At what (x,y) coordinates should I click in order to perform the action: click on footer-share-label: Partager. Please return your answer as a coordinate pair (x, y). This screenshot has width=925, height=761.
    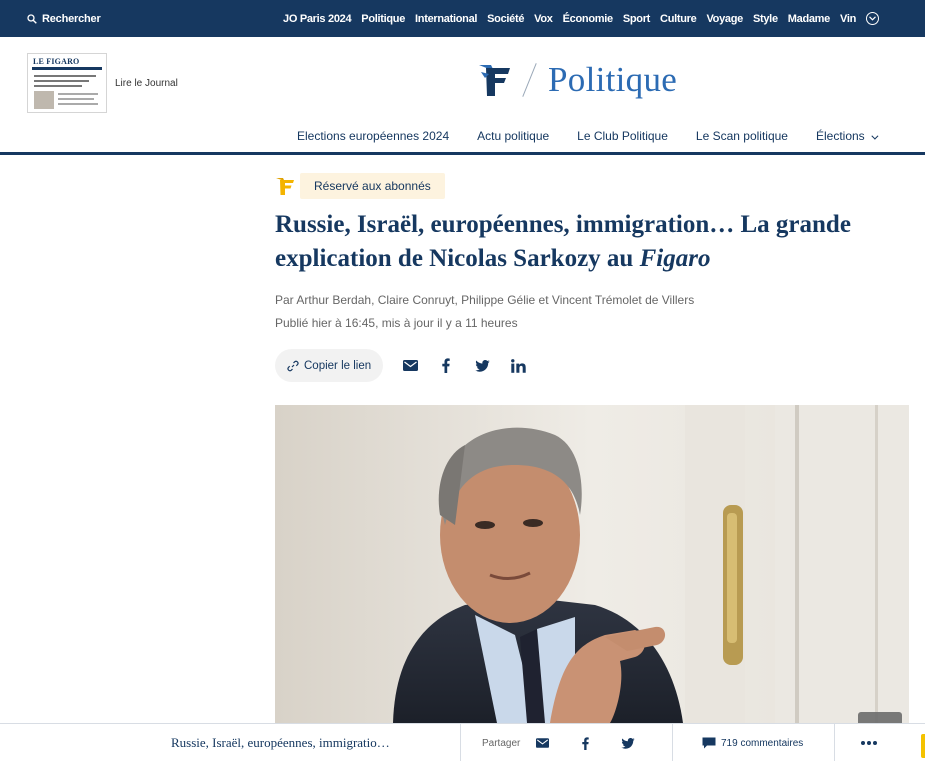
    Looking at the image, I should click on (501, 743).